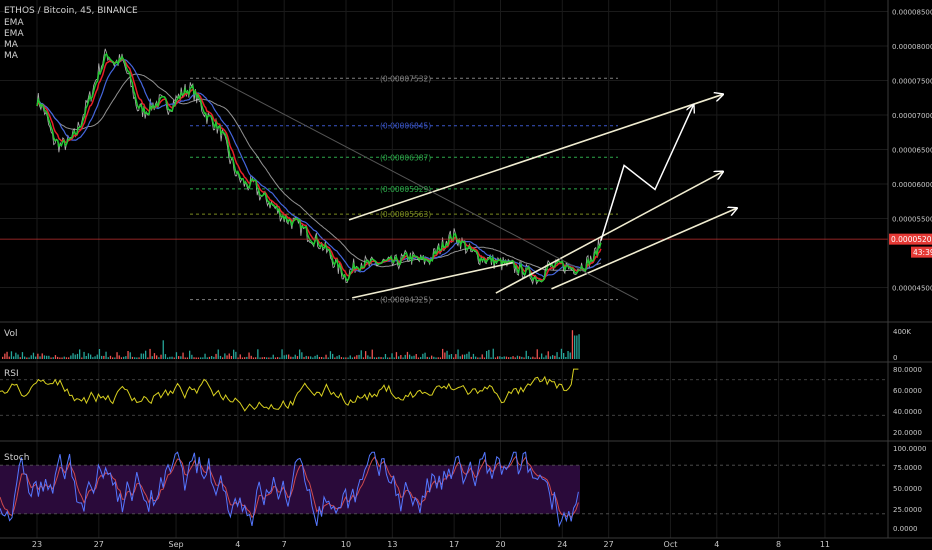  What do you see at coordinates (11, 56) in the screenshot?
I see `indicator-ma-2: MA` at bounding box center [11, 56].